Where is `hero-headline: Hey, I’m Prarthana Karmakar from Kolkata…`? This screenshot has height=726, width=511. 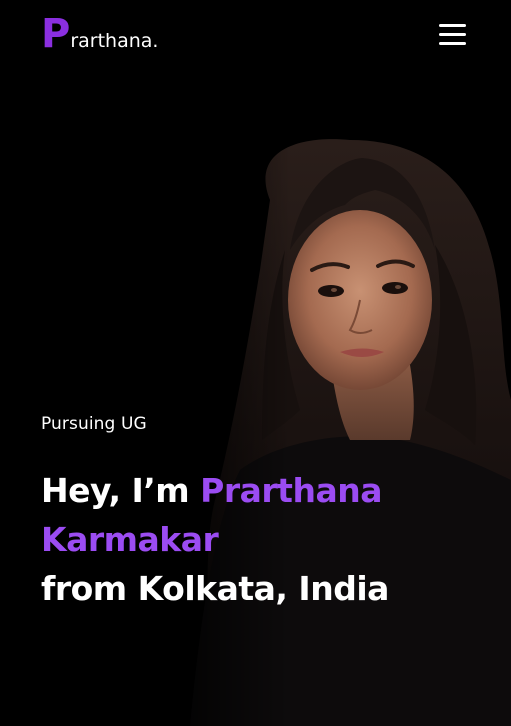
hero-headline: Hey, I’m Prarthana Karmakar from Kolkata… is located at coordinates (215, 539).